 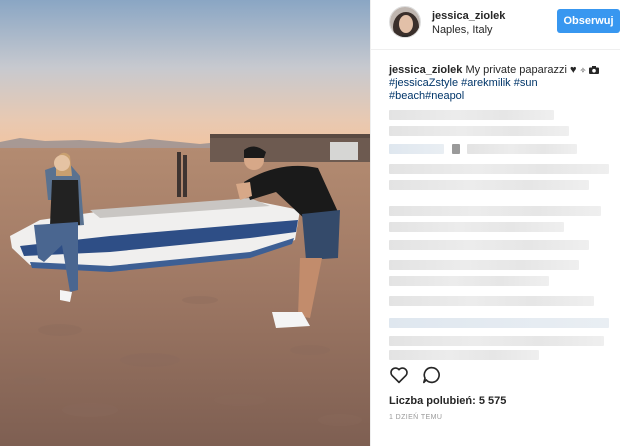 What do you see at coordinates (462, 30) in the screenshot?
I see `location-link: Naples, Italy` at bounding box center [462, 30].